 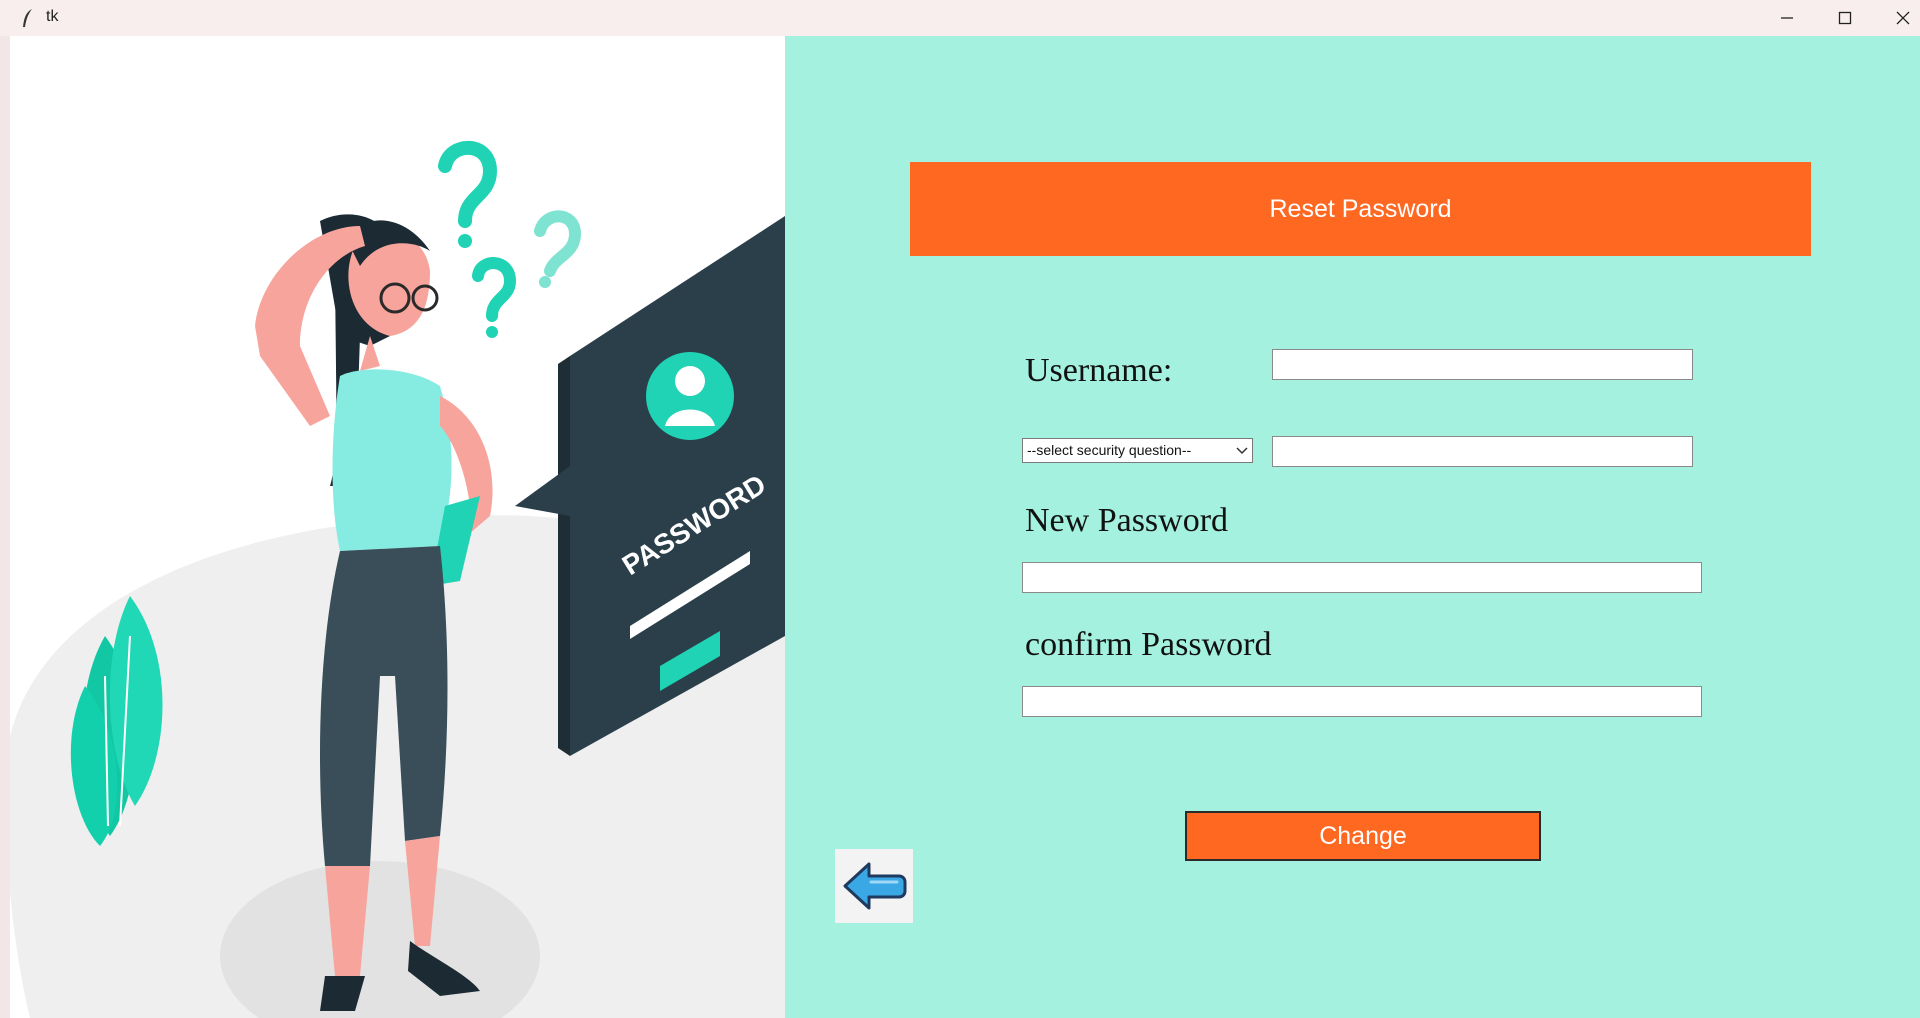 What do you see at coordinates (1127, 520) in the screenshot?
I see `new-password-label: New Password` at bounding box center [1127, 520].